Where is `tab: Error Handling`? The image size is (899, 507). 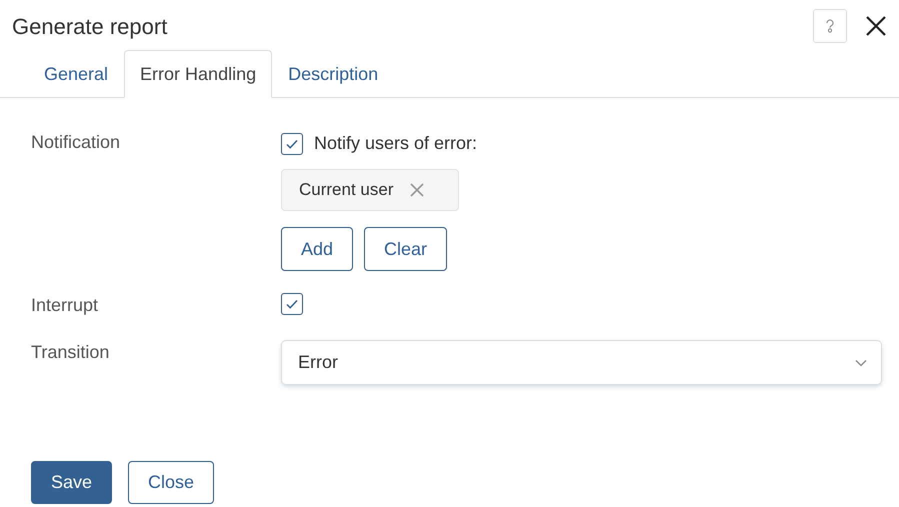 tab: Error Handling is located at coordinates (198, 74).